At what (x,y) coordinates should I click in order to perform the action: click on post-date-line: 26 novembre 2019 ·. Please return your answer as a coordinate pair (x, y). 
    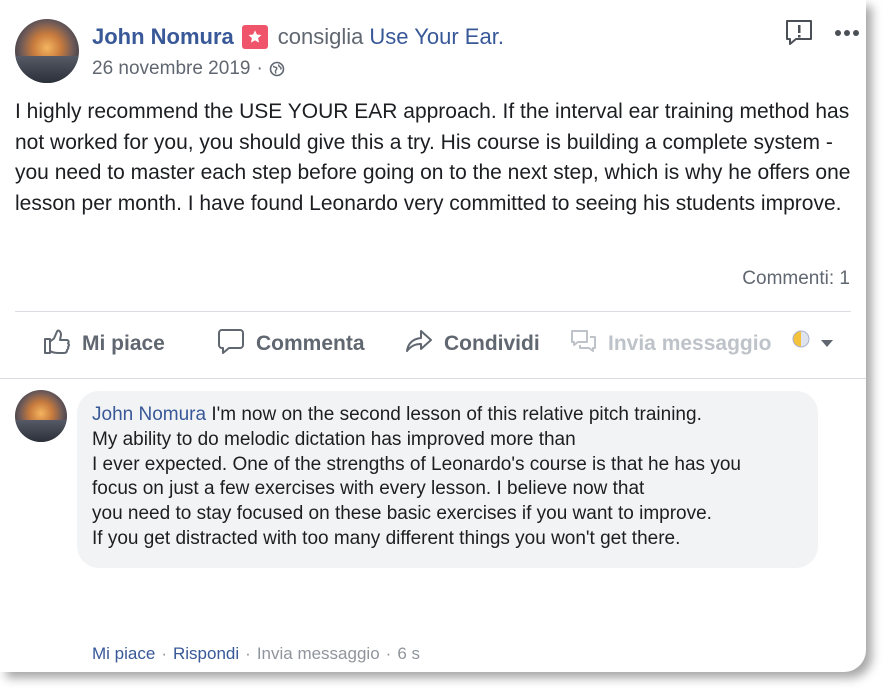
    Looking at the image, I should click on (188, 69).